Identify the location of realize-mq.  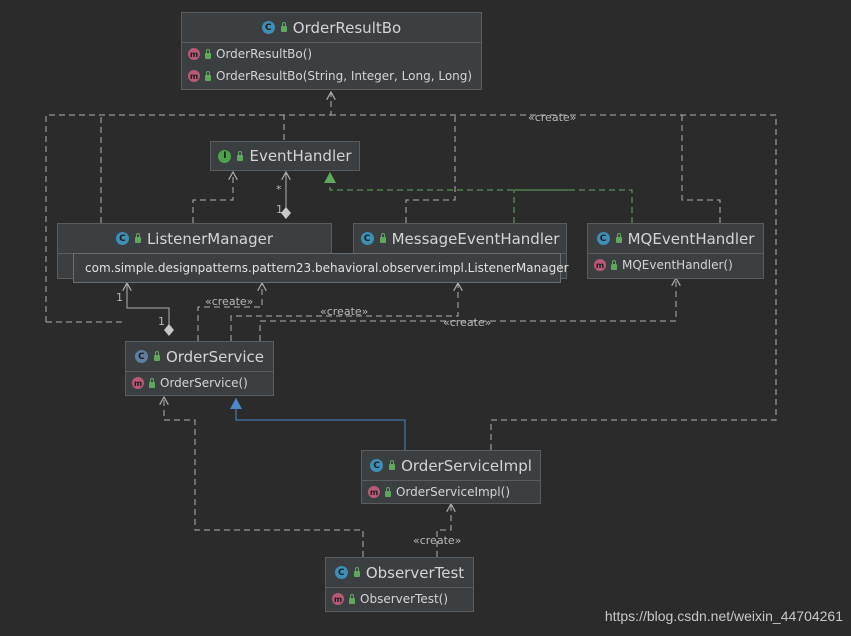
(603, 206).